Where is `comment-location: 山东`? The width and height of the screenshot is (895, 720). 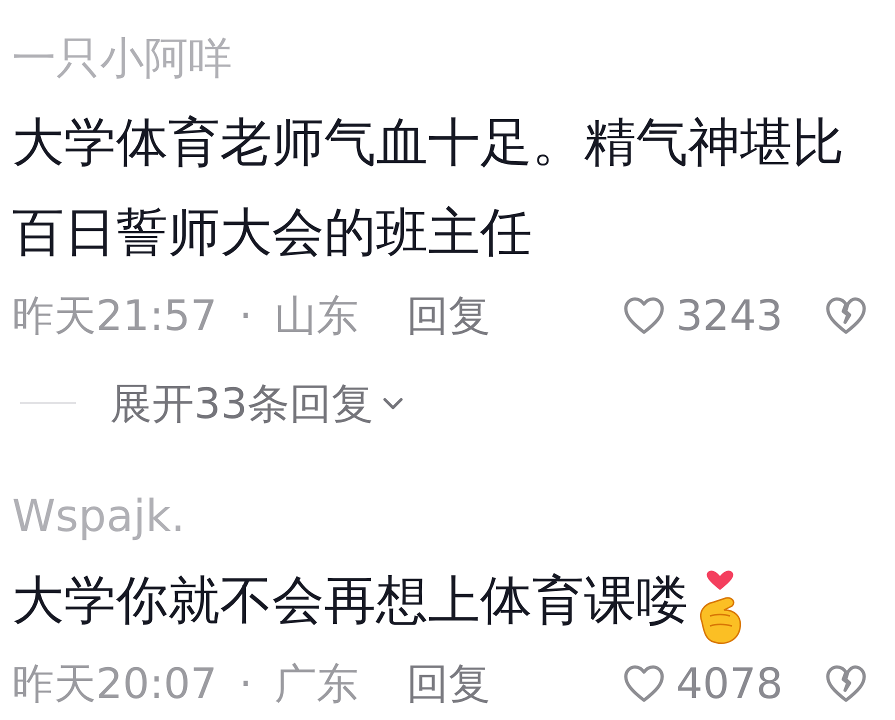 comment-location: 山东 is located at coordinates (316, 316).